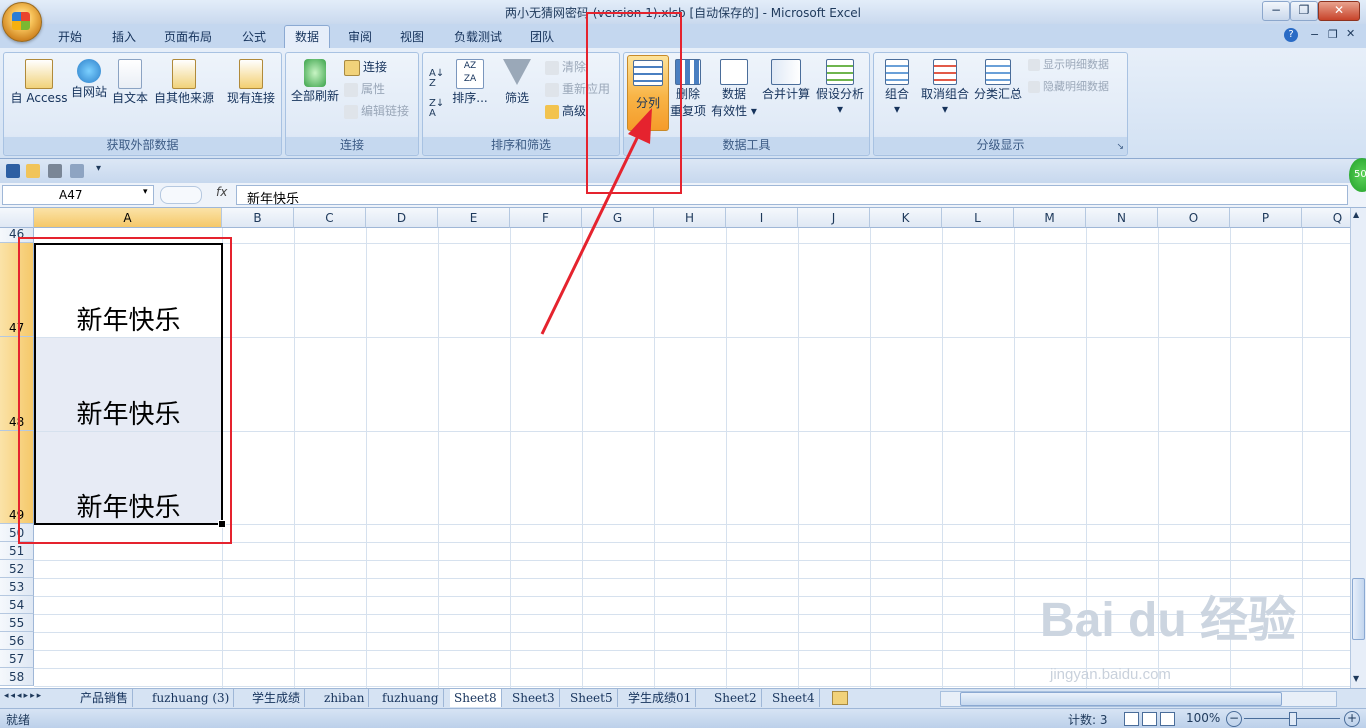  What do you see at coordinates (251, 82) in the screenshot?
I see `existing-connections-button: 现有连接` at bounding box center [251, 82].